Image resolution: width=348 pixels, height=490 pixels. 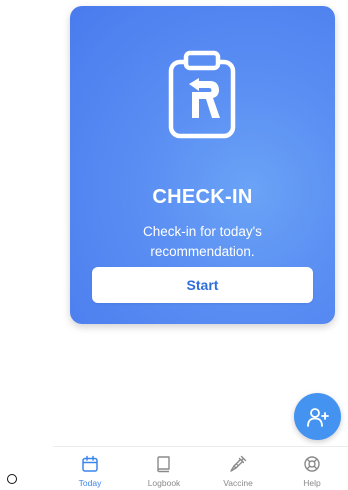 I want to click on calendar-icon, so click(x=90, y=463).